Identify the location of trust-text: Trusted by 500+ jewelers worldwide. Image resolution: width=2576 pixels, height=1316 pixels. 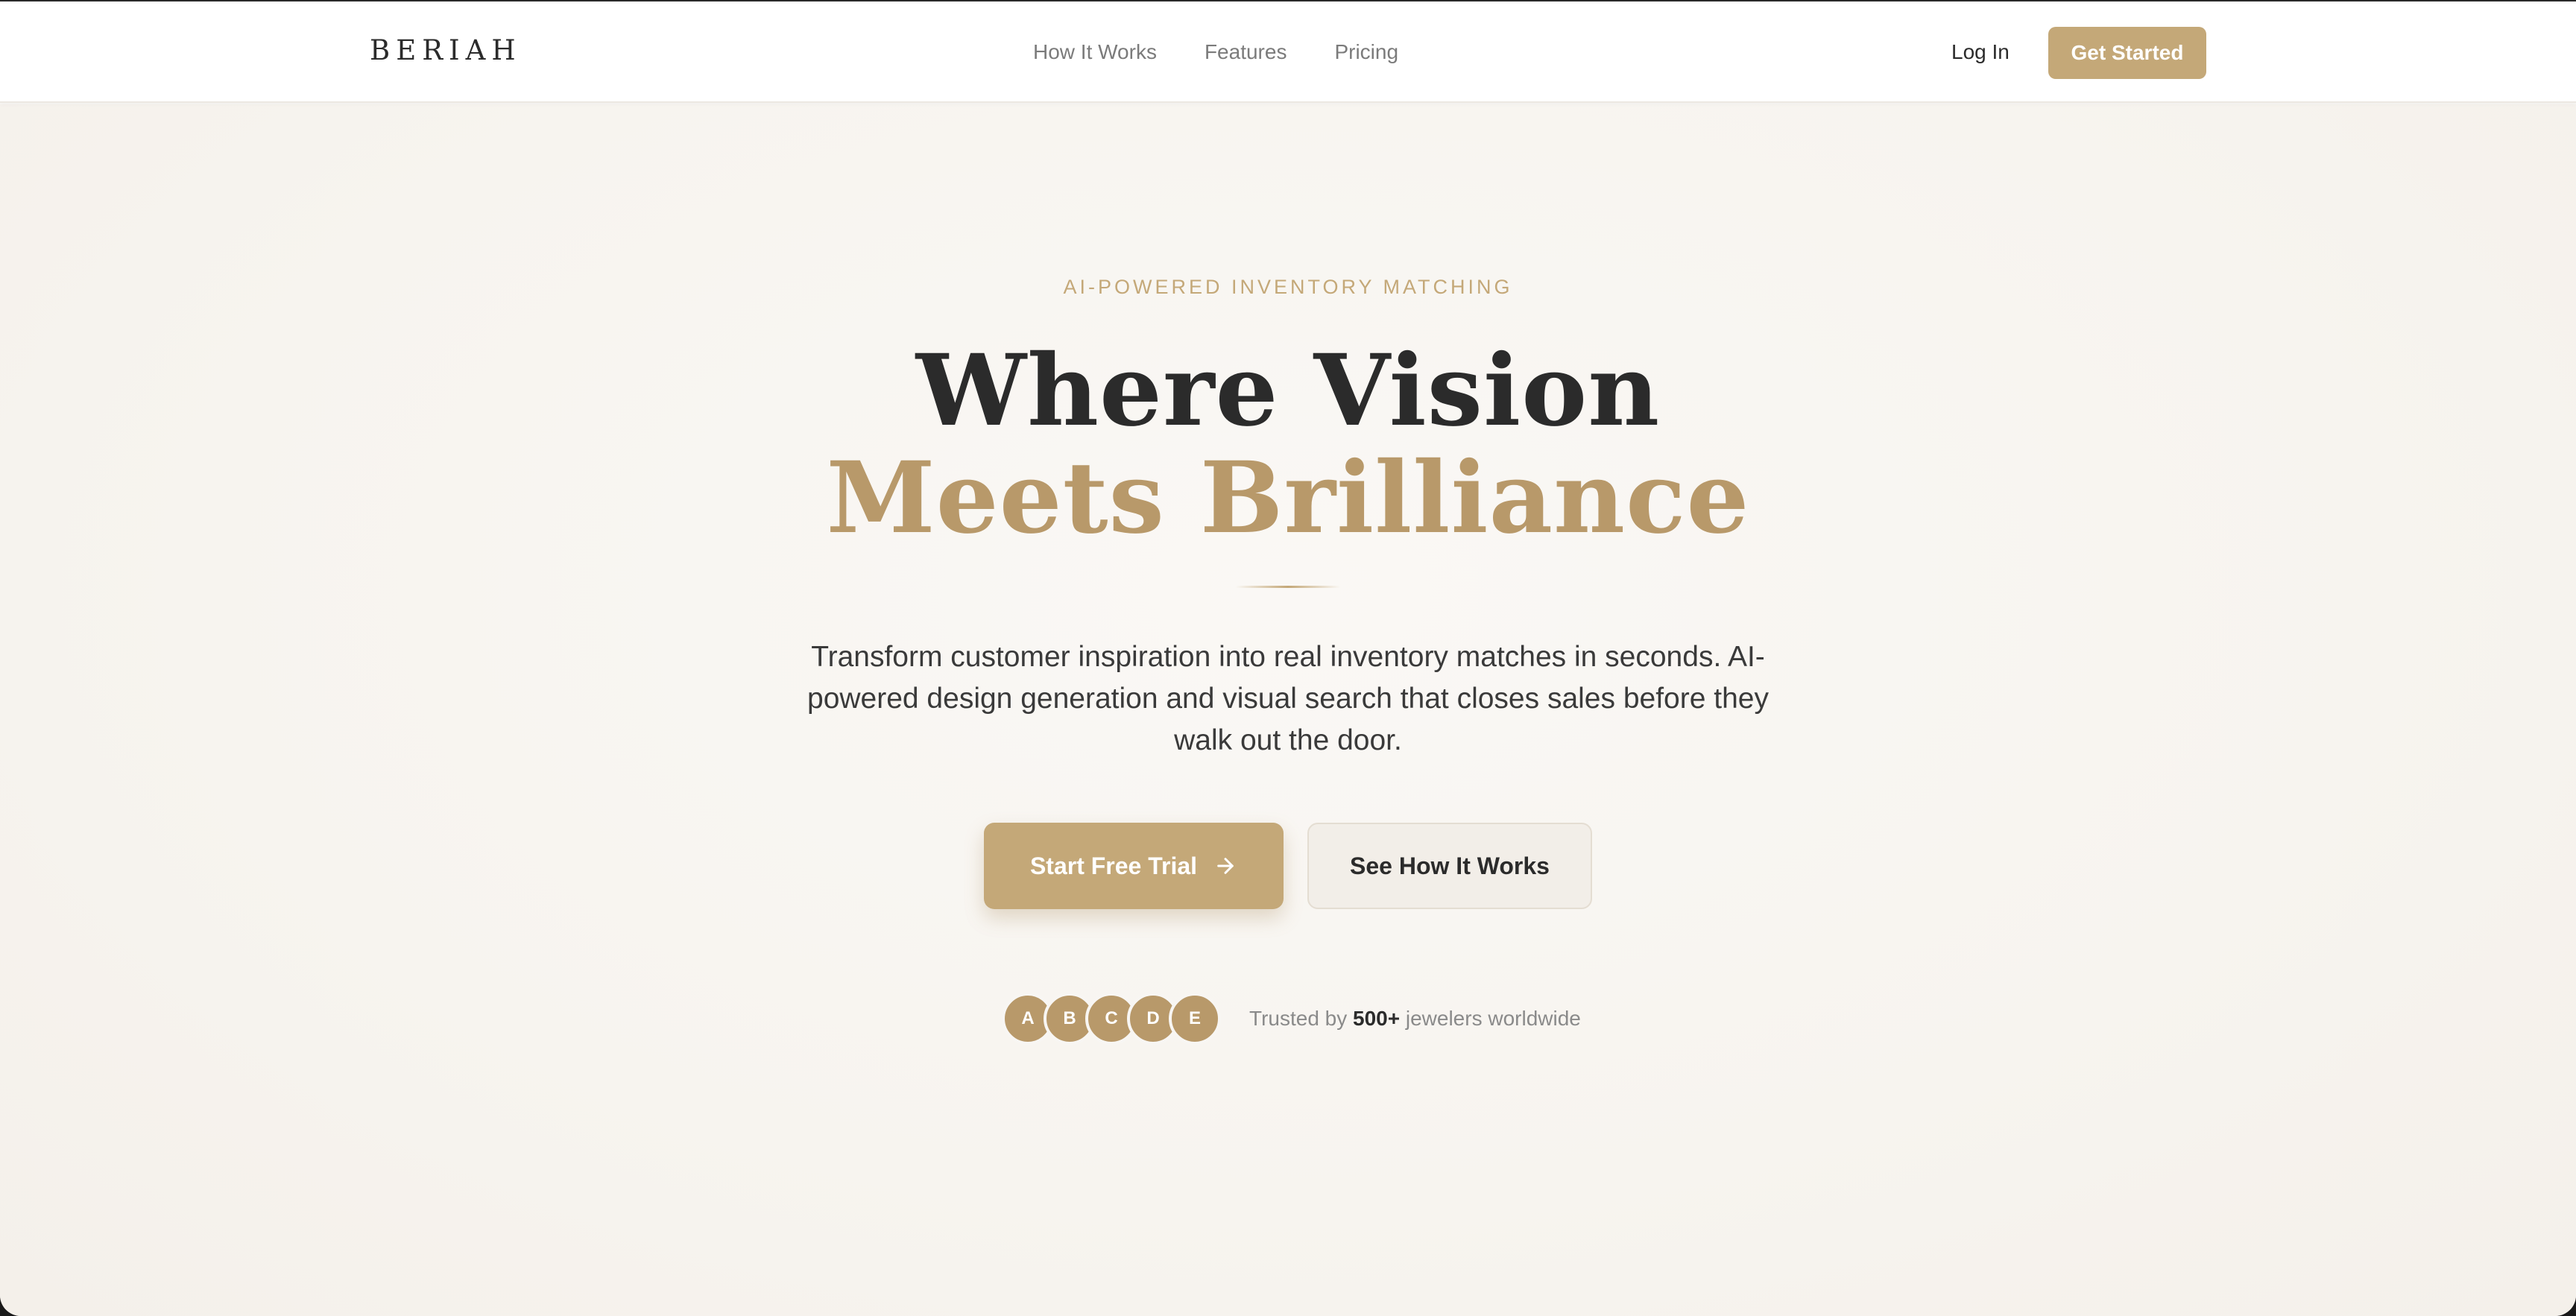
(1415, 1019).